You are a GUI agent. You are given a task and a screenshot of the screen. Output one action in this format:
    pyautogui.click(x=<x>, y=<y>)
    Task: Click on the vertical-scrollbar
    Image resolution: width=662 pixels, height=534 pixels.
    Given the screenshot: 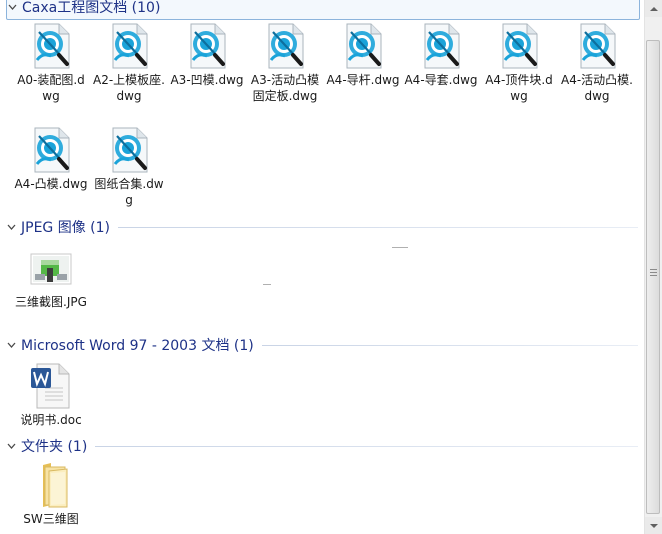 What is the action you would take?
    pyautogui.click(x=653, y=267)
    